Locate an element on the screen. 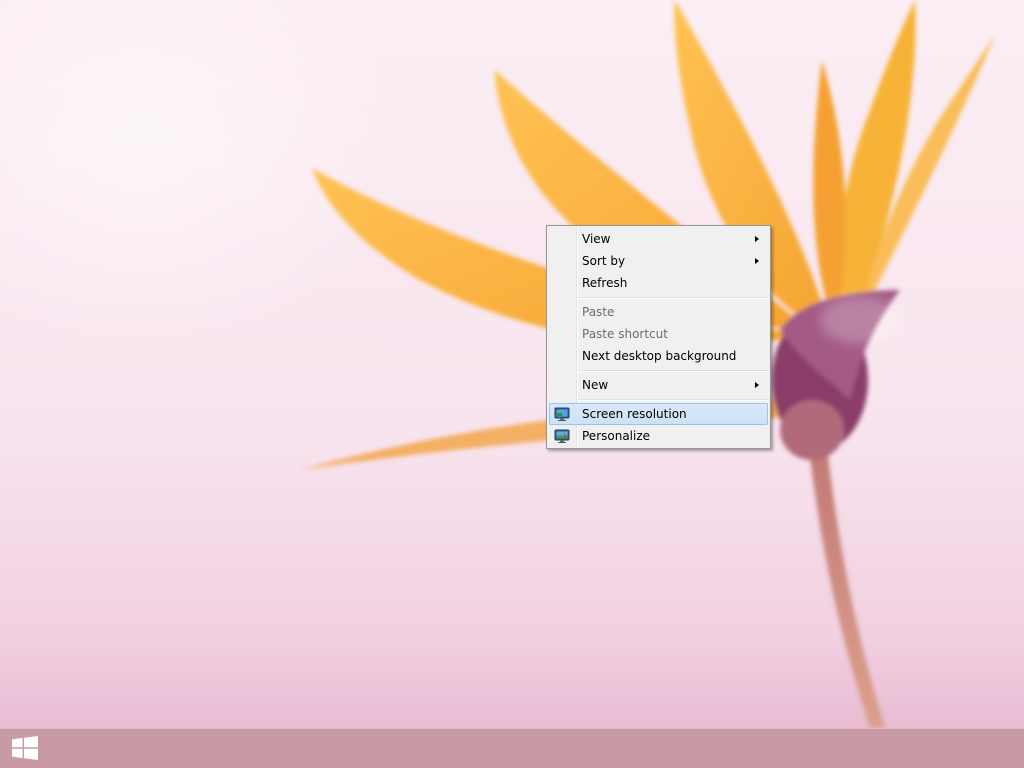 Image resolution: width=1024 pixels, height=768 pixels. menu-item-refresh: Refresh is located at coordinates (658, 283).